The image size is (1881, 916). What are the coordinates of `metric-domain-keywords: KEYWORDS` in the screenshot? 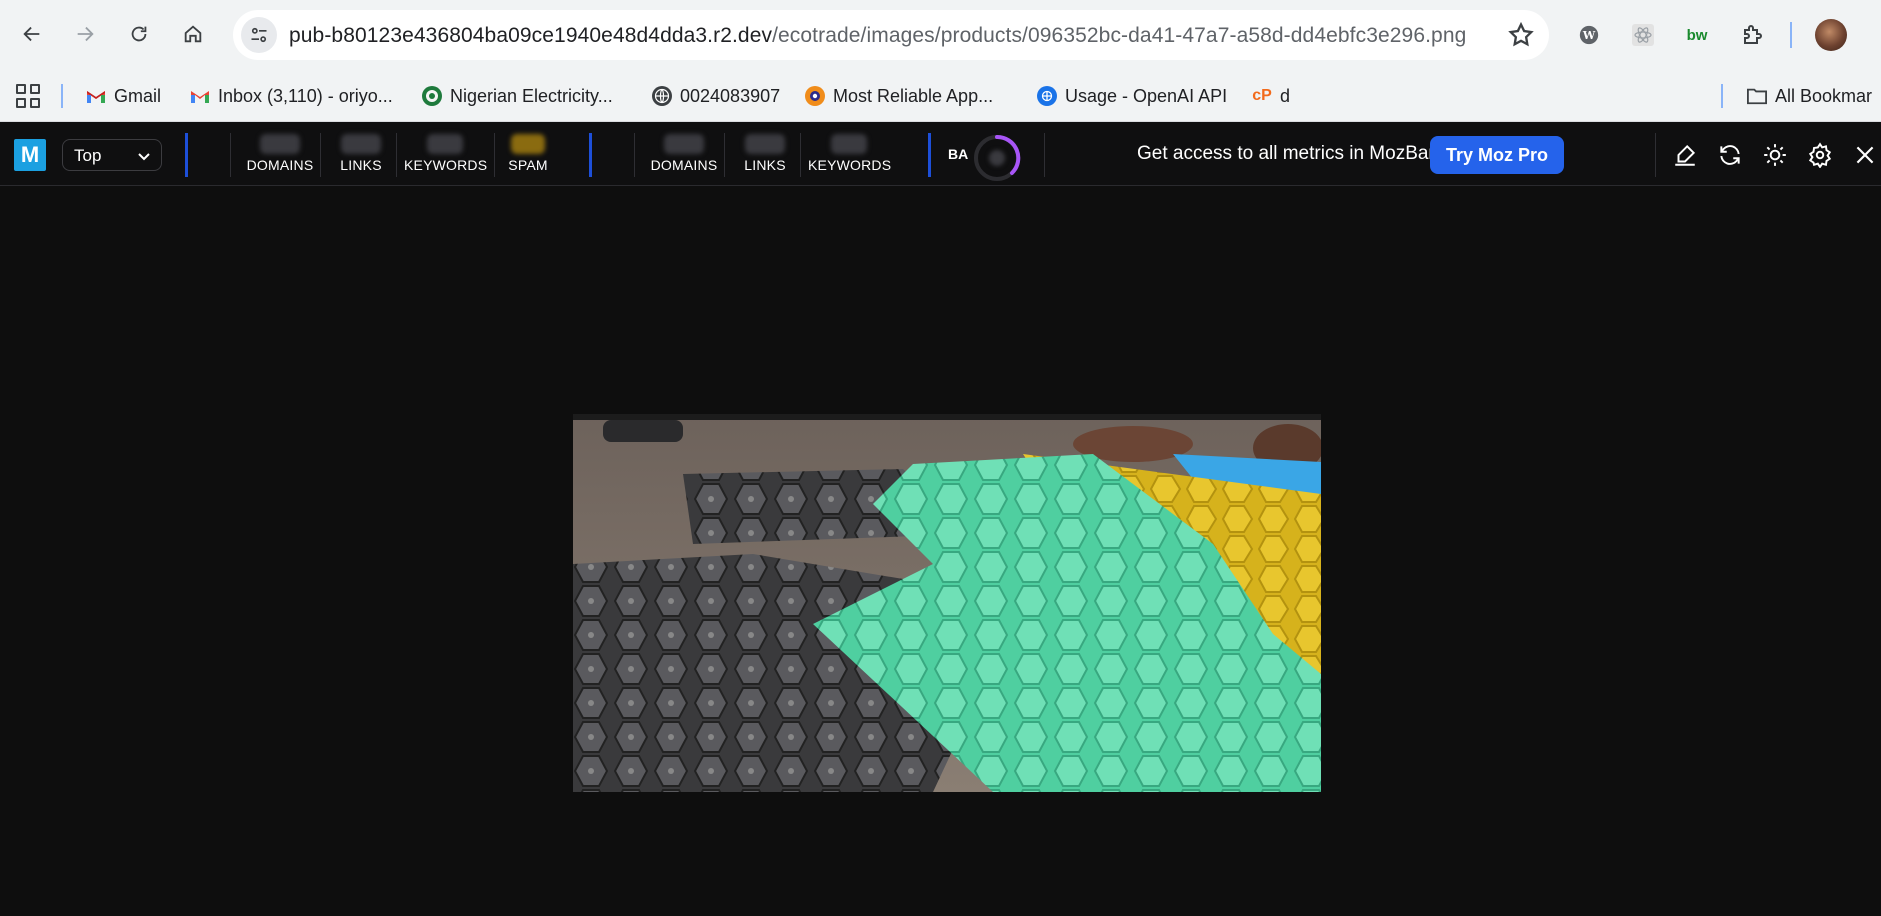 It's located at (850, 153).